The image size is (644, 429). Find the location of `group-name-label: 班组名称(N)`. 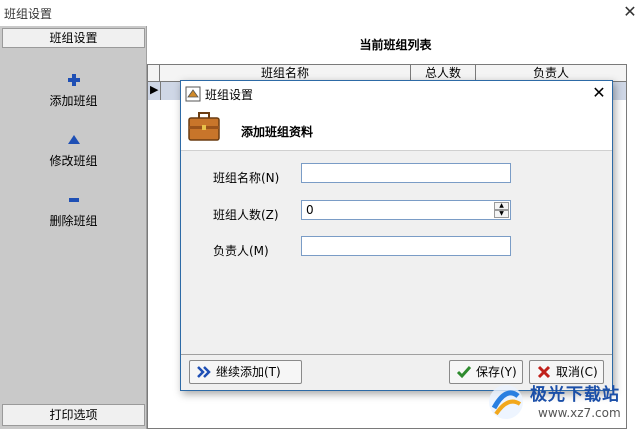

group-name-label: 班组名称(N) is located at coordinates (246, 178).